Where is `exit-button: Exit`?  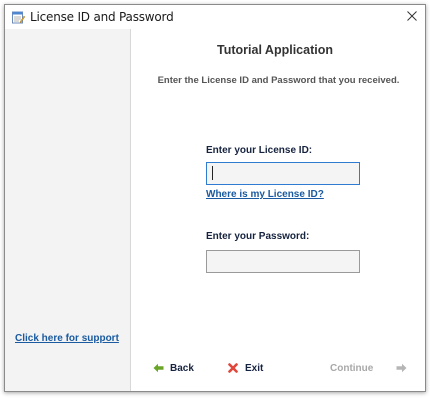 exit-button: Exit is located at coordinates (245, 368).